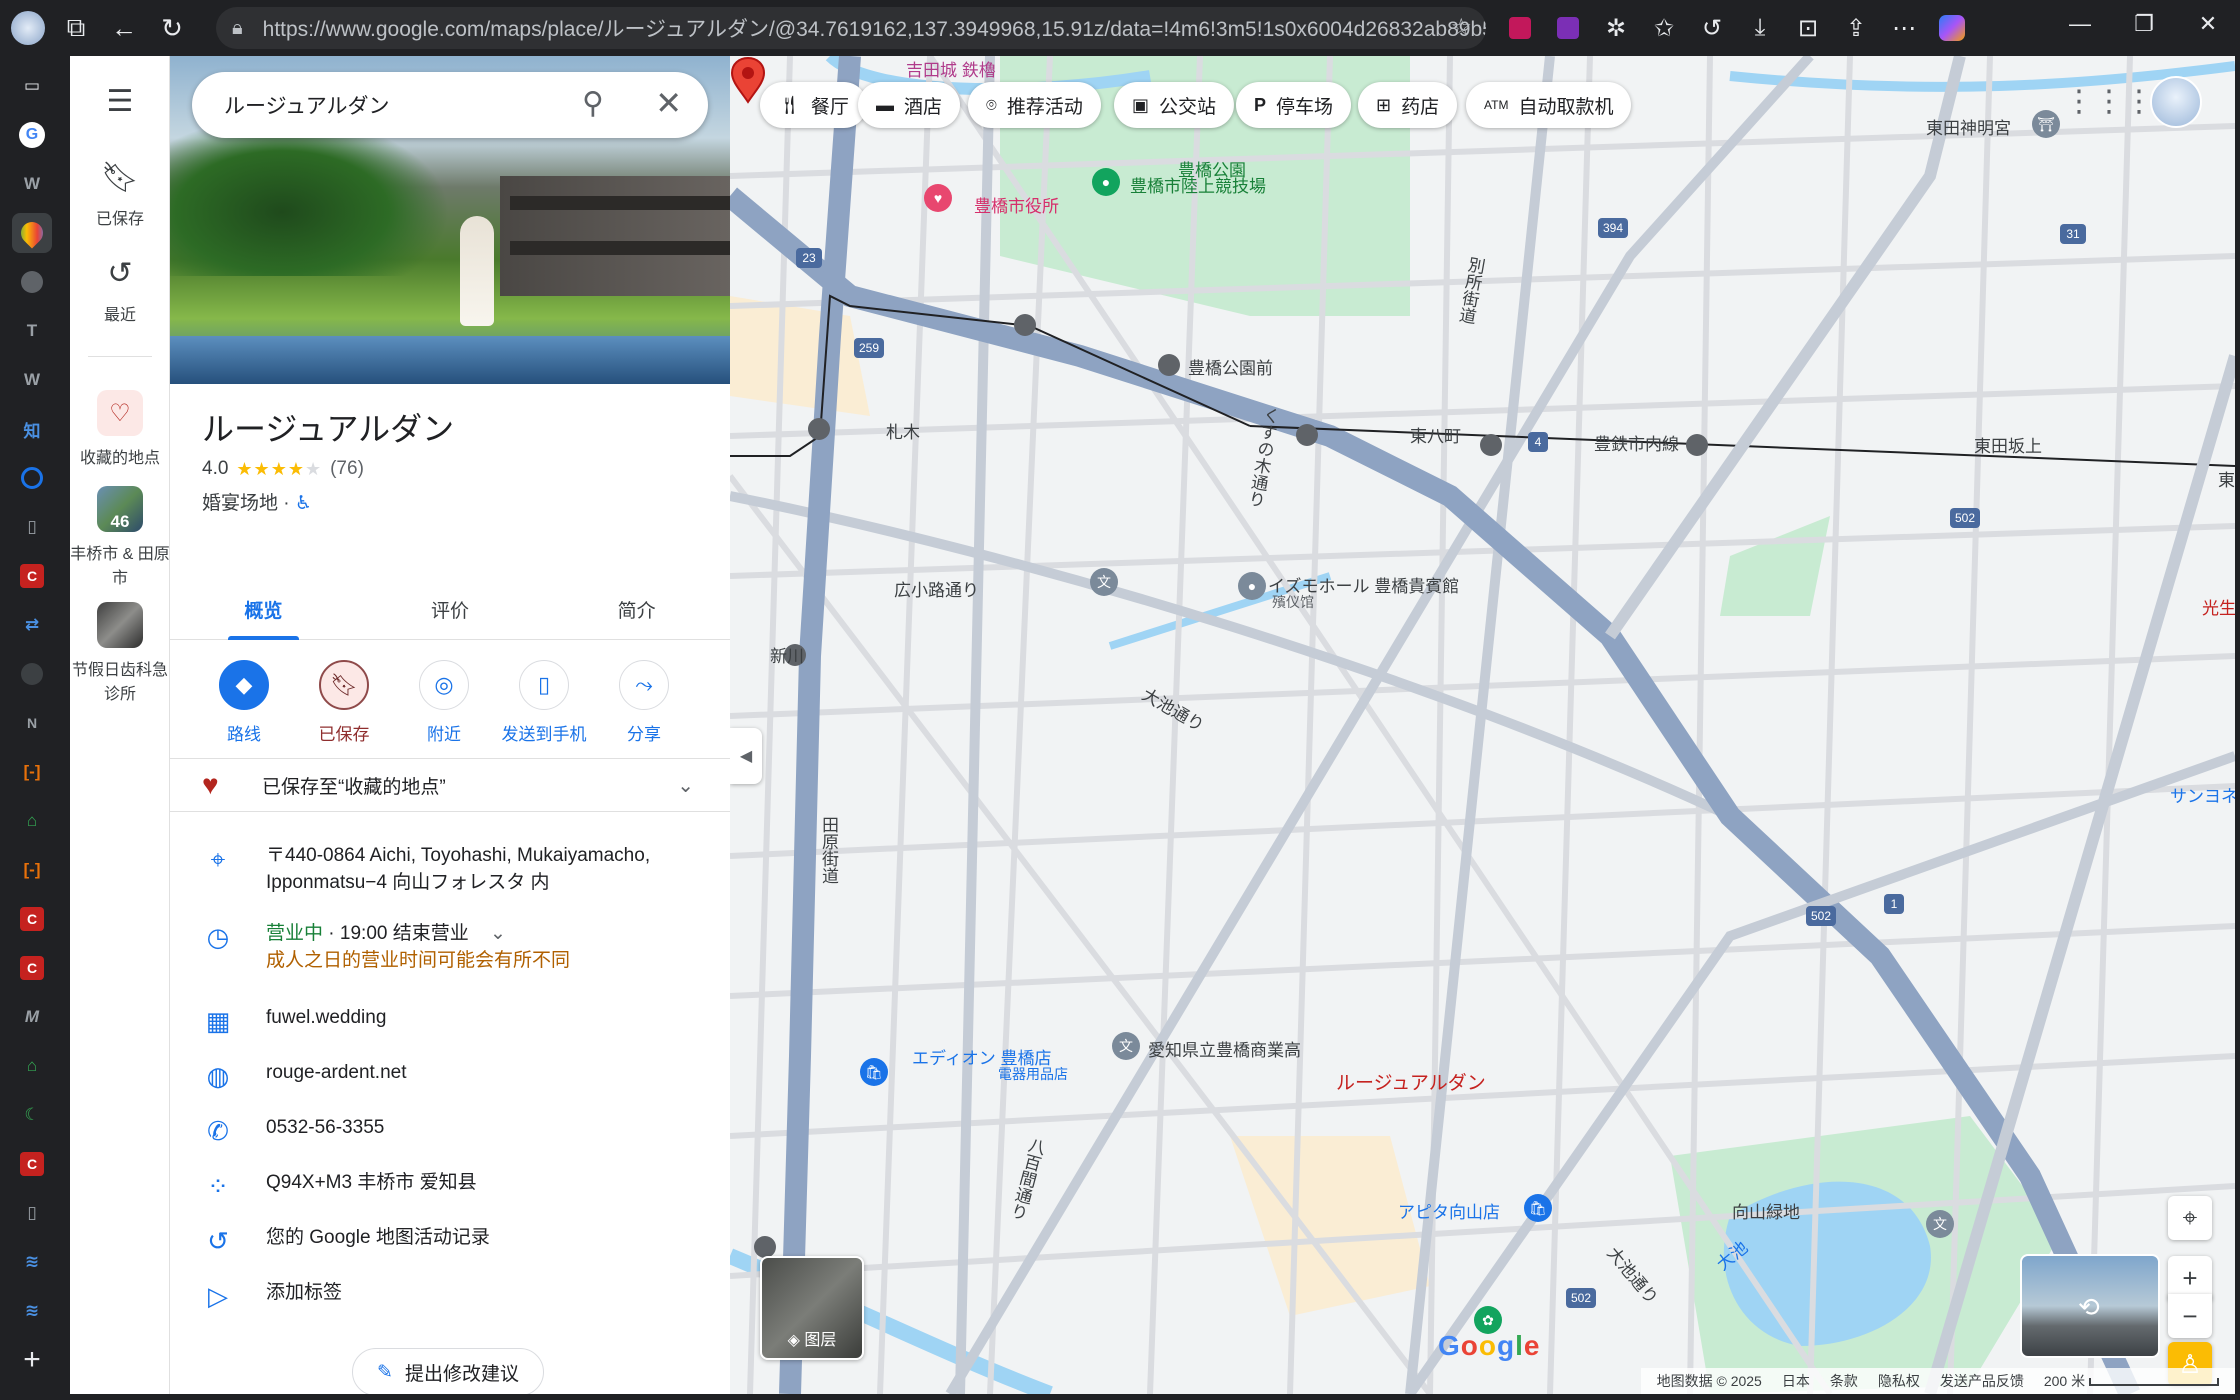  I want to click on map-label: 吉田城 鉄櫓, so click(951, 68).